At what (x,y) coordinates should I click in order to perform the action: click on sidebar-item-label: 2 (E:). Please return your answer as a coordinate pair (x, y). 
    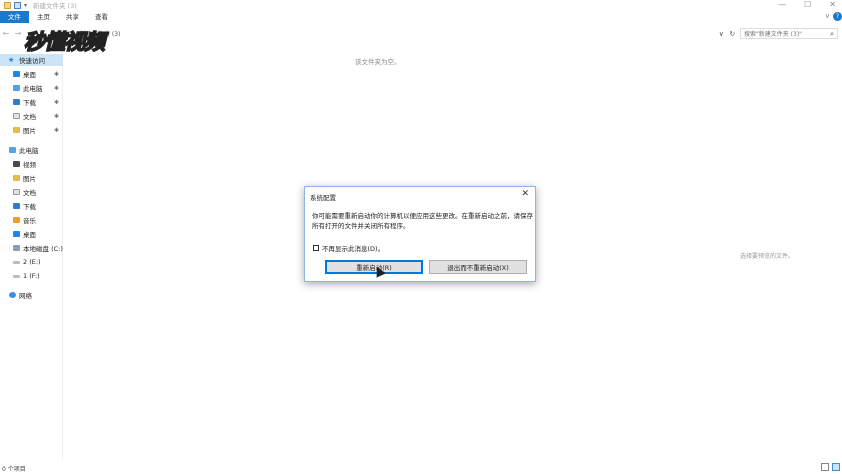
    Looking at the image, I should click on (32, 262).